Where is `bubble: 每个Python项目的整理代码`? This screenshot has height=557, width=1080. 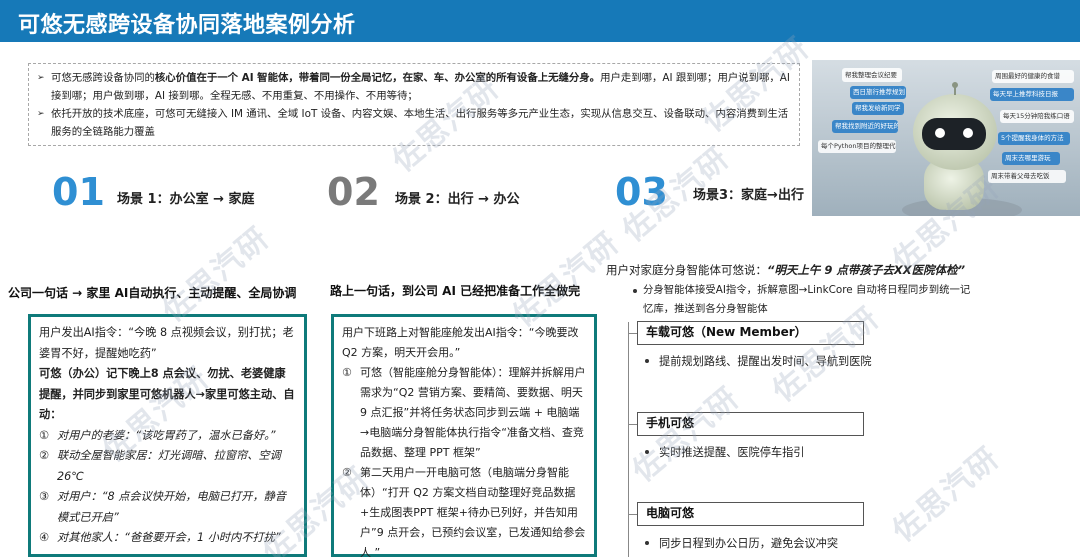
bubble: 每个Python项目的整理代码 is located at coordinates (857, 146).